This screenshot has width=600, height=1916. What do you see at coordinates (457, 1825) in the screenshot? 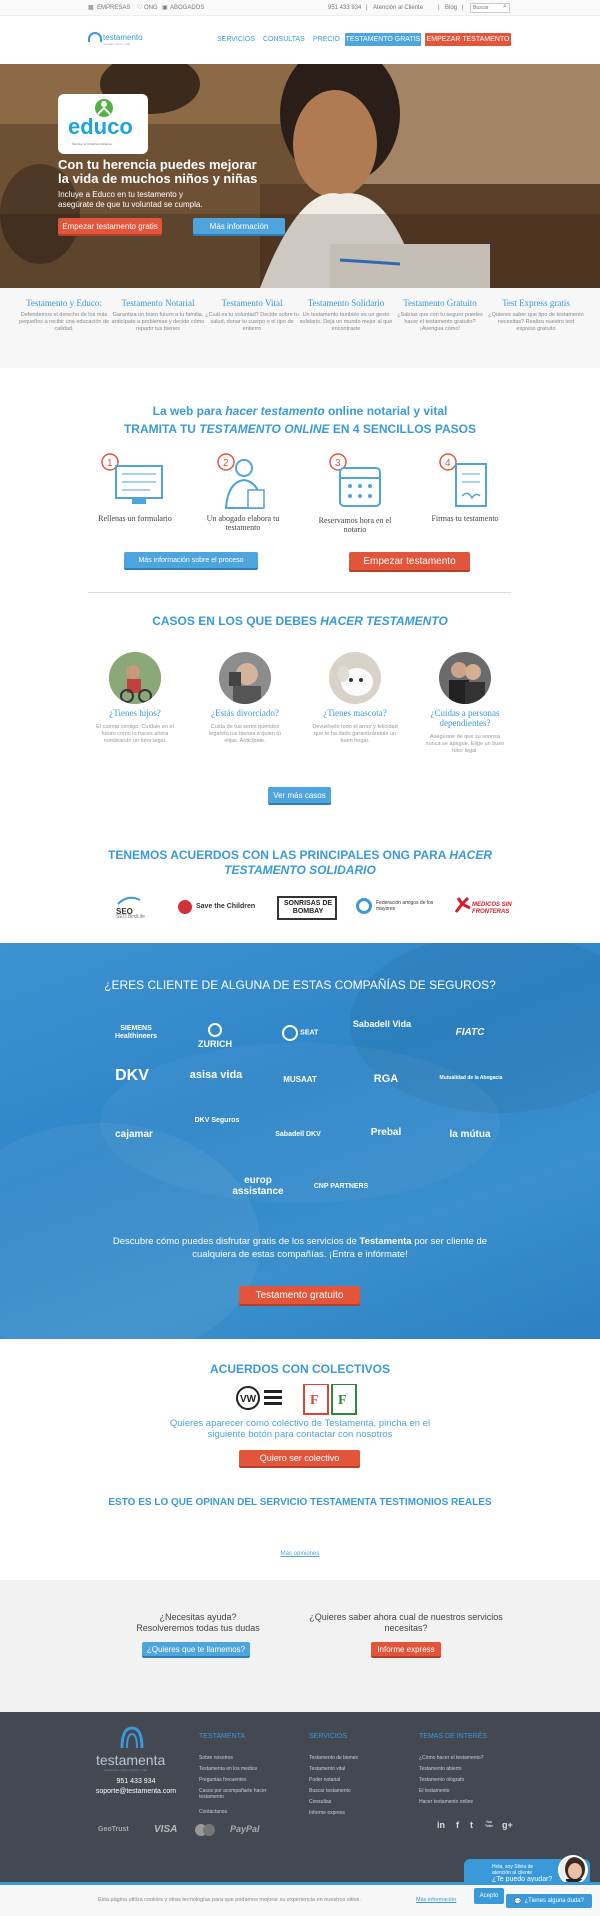
I see `facebook-icon: f` at bounding box center [457, 1825].